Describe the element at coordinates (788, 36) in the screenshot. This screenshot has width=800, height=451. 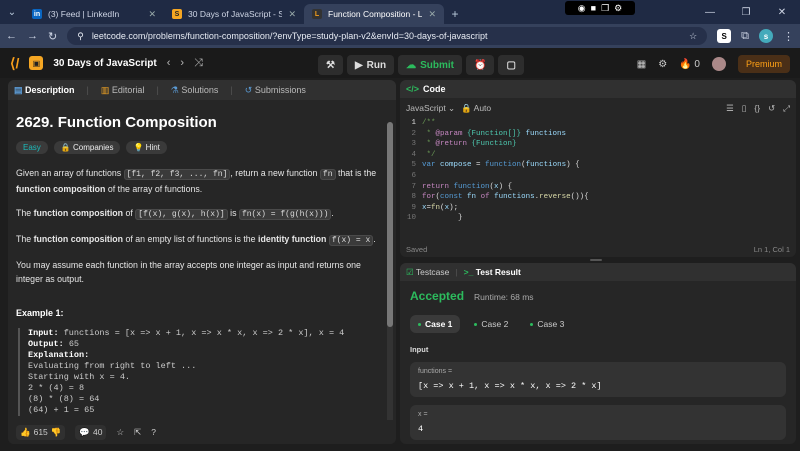
I see `browser-menu-icon: ⋮` at that location.